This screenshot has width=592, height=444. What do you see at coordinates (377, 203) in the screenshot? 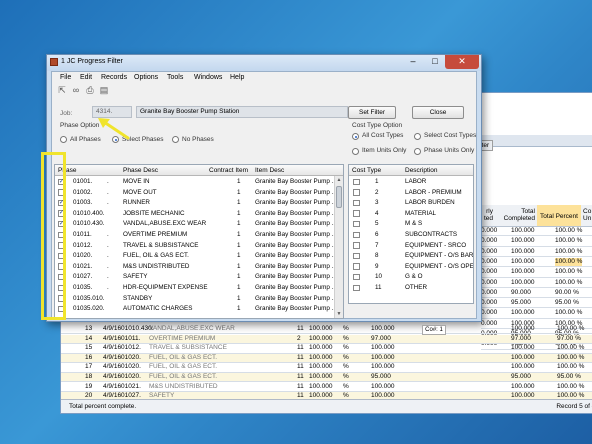
I see `cost-type-code: 3` at bounding box center [377, 203].